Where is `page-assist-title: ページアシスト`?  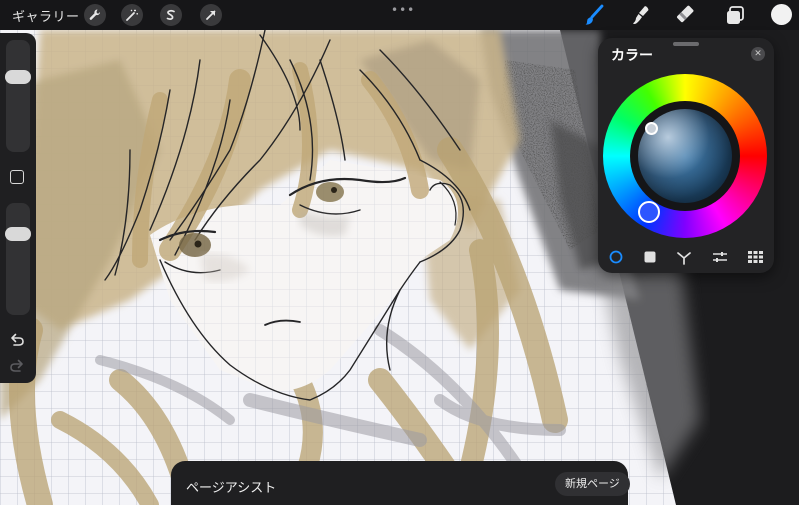 page-assist-title: ページアシスト is located at coordinates (231, 488).